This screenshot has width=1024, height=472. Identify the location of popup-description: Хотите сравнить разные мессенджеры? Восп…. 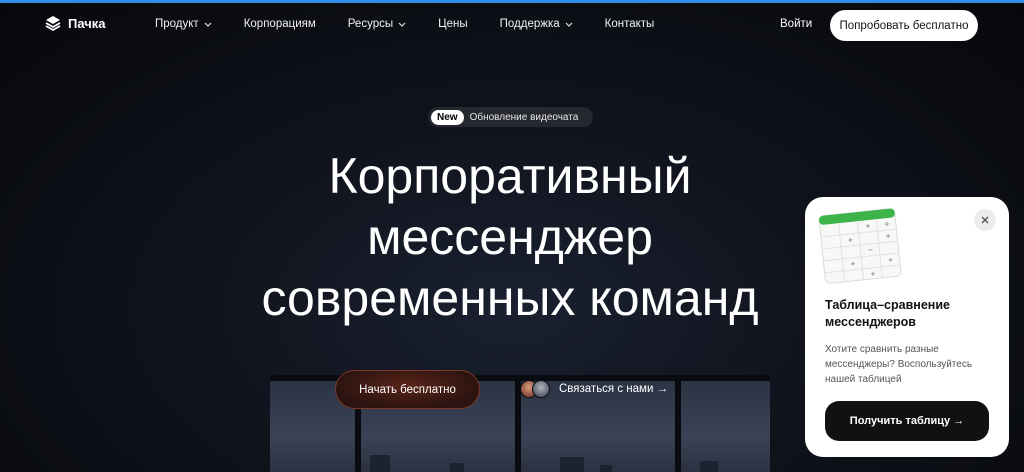
(899, 364).